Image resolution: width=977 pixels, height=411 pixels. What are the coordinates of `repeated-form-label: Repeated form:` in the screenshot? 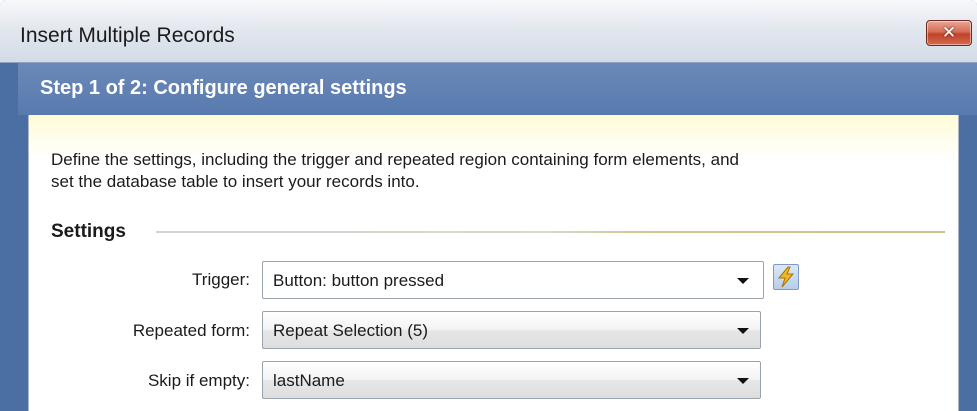 It's located at (191, 330).